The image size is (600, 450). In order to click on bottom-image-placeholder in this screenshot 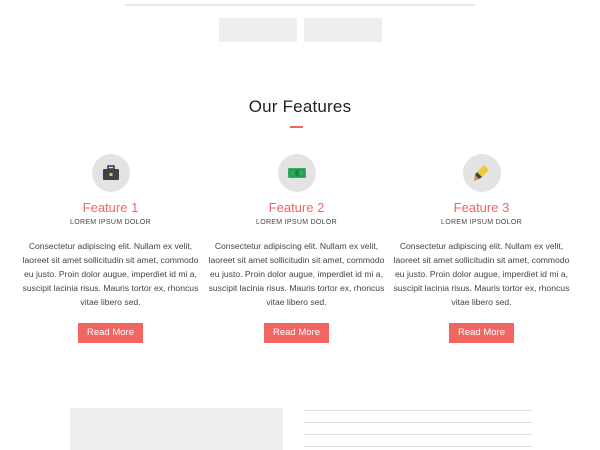, I will do `click(176, 429)`.